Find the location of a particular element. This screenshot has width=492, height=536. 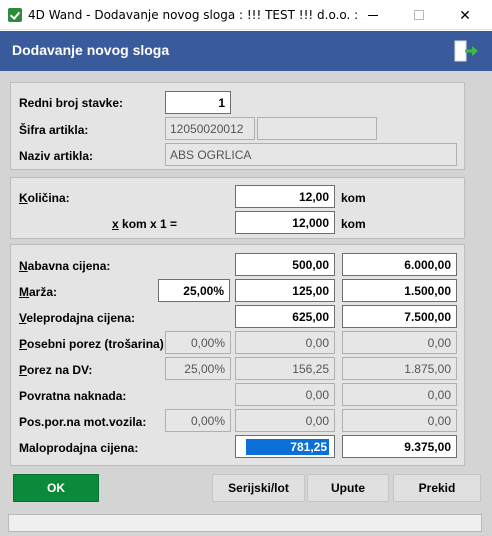

kolicina-input: 12,00 is located at coordinates (285, 196).